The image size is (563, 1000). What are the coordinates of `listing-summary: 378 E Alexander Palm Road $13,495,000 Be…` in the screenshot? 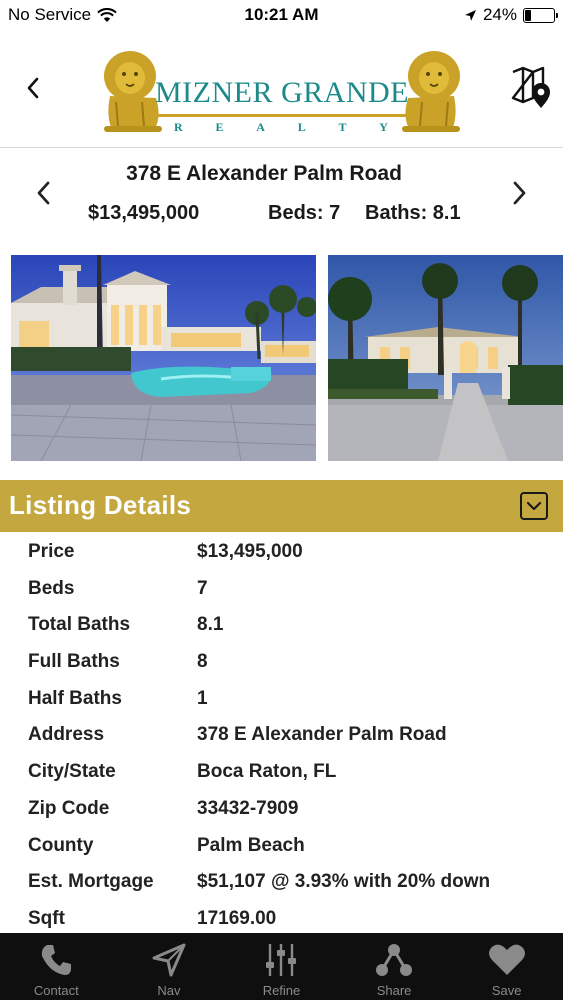 It's located at (281, 195).